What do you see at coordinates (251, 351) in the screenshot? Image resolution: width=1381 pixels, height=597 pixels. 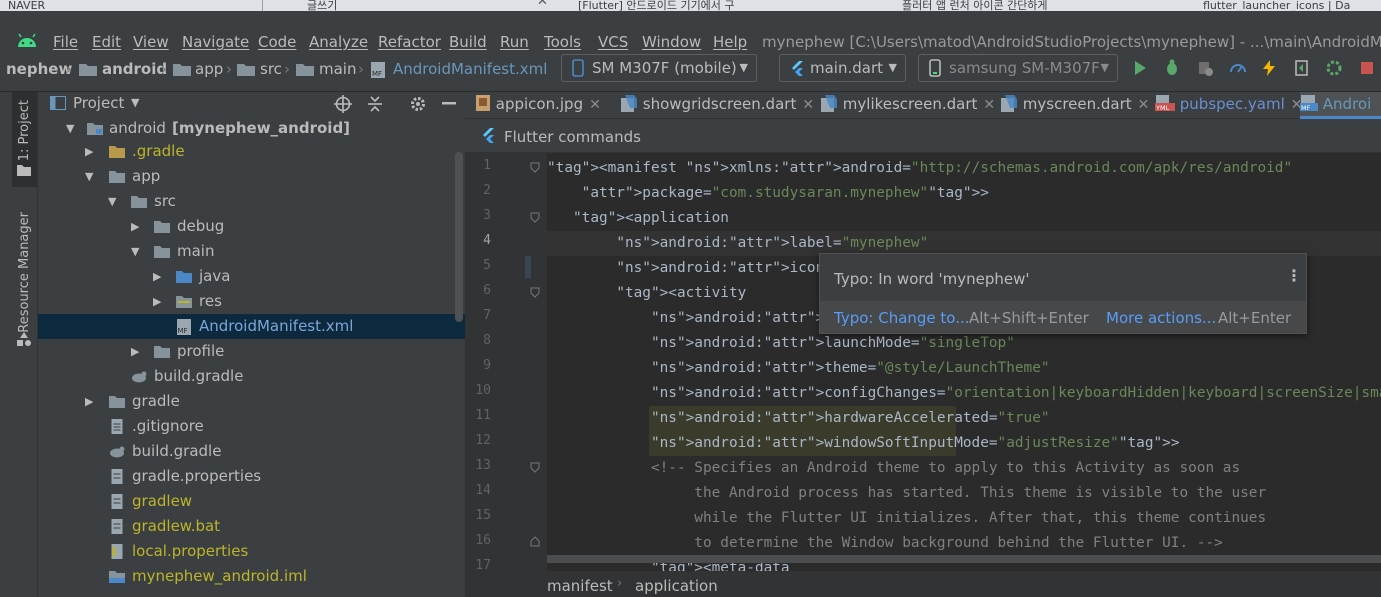 I see `tree-item-profile: ▶ profile` at bounding box center [251, 351].